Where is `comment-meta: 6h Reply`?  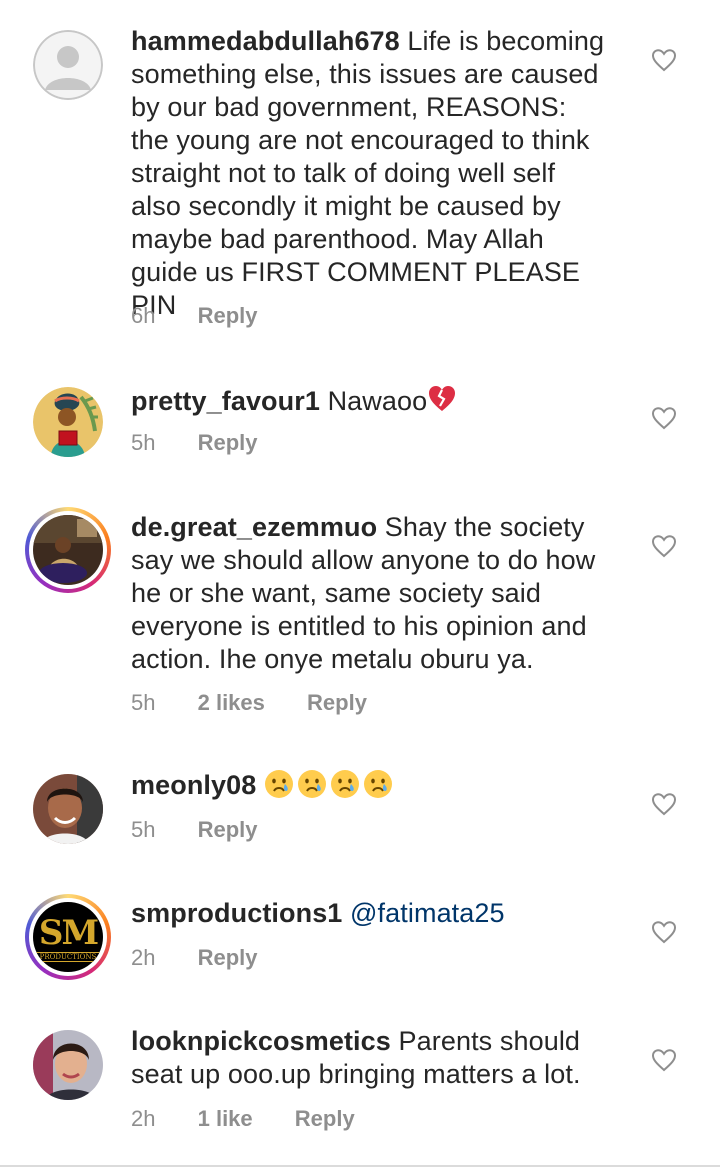
comment-meta: 6h Reply is located at coordinates (194, 316).